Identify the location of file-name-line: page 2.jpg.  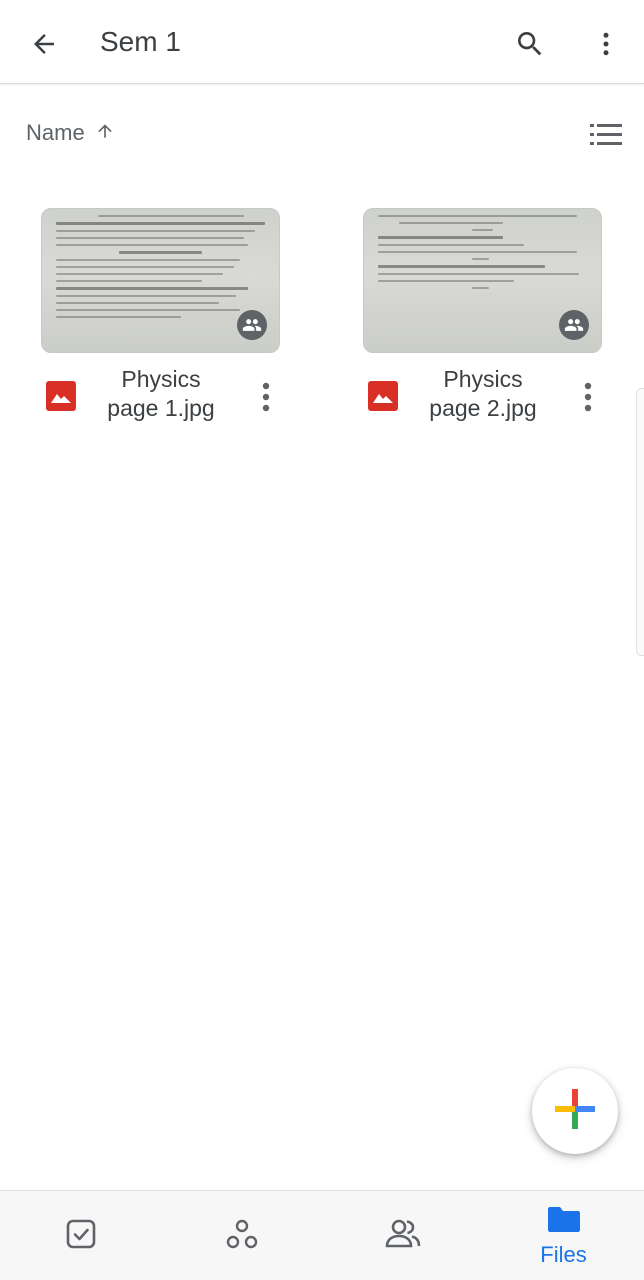
(483, 408).